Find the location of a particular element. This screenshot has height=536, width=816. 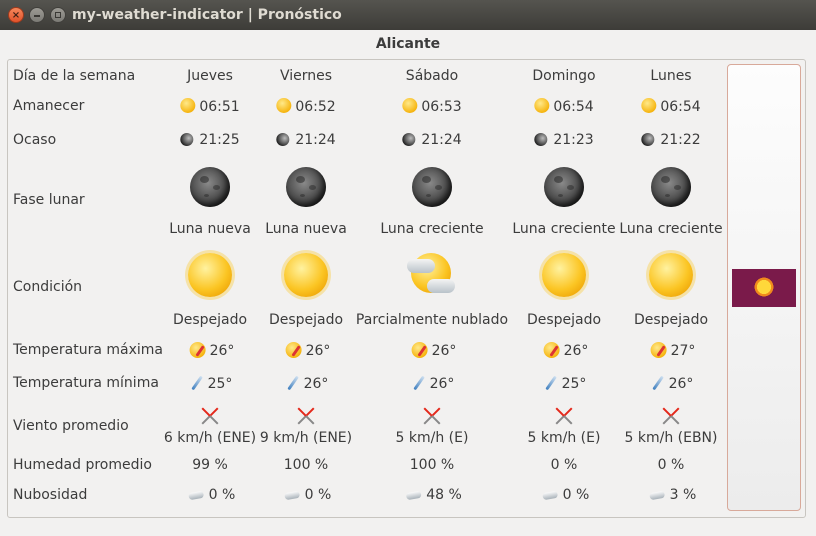

sunrise-cell: 06:52 is located at coordinates (306, 106).